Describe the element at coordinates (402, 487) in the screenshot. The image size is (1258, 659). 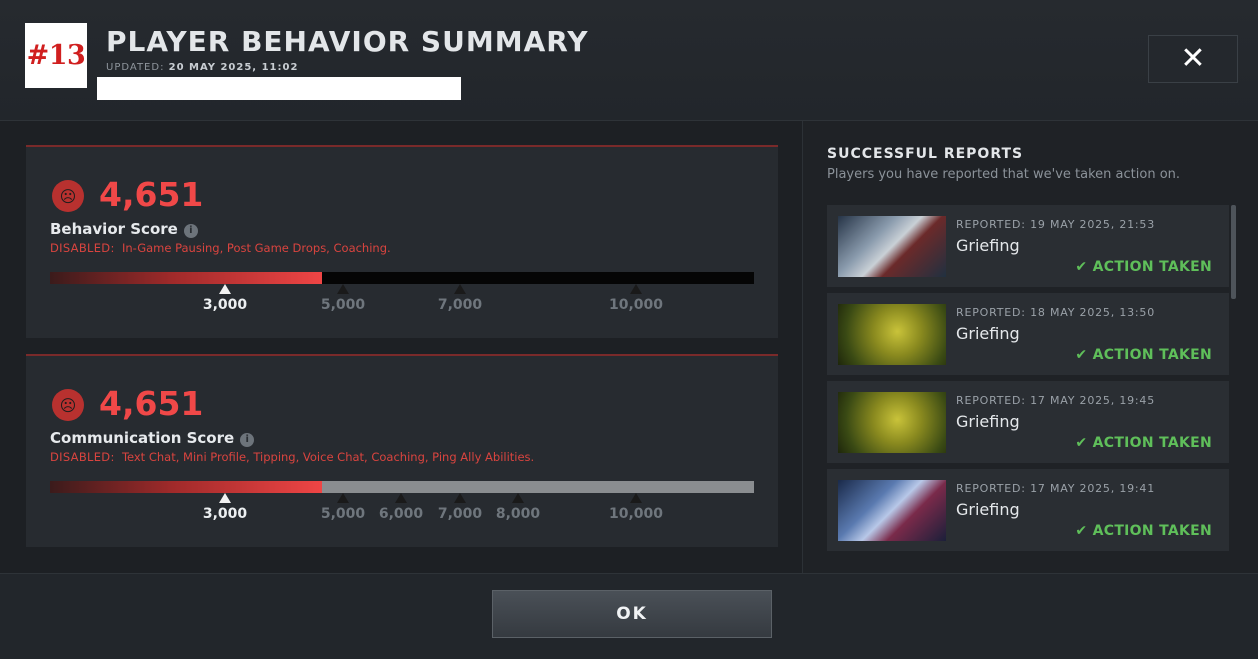
I see `communication-score-bar` at that location.